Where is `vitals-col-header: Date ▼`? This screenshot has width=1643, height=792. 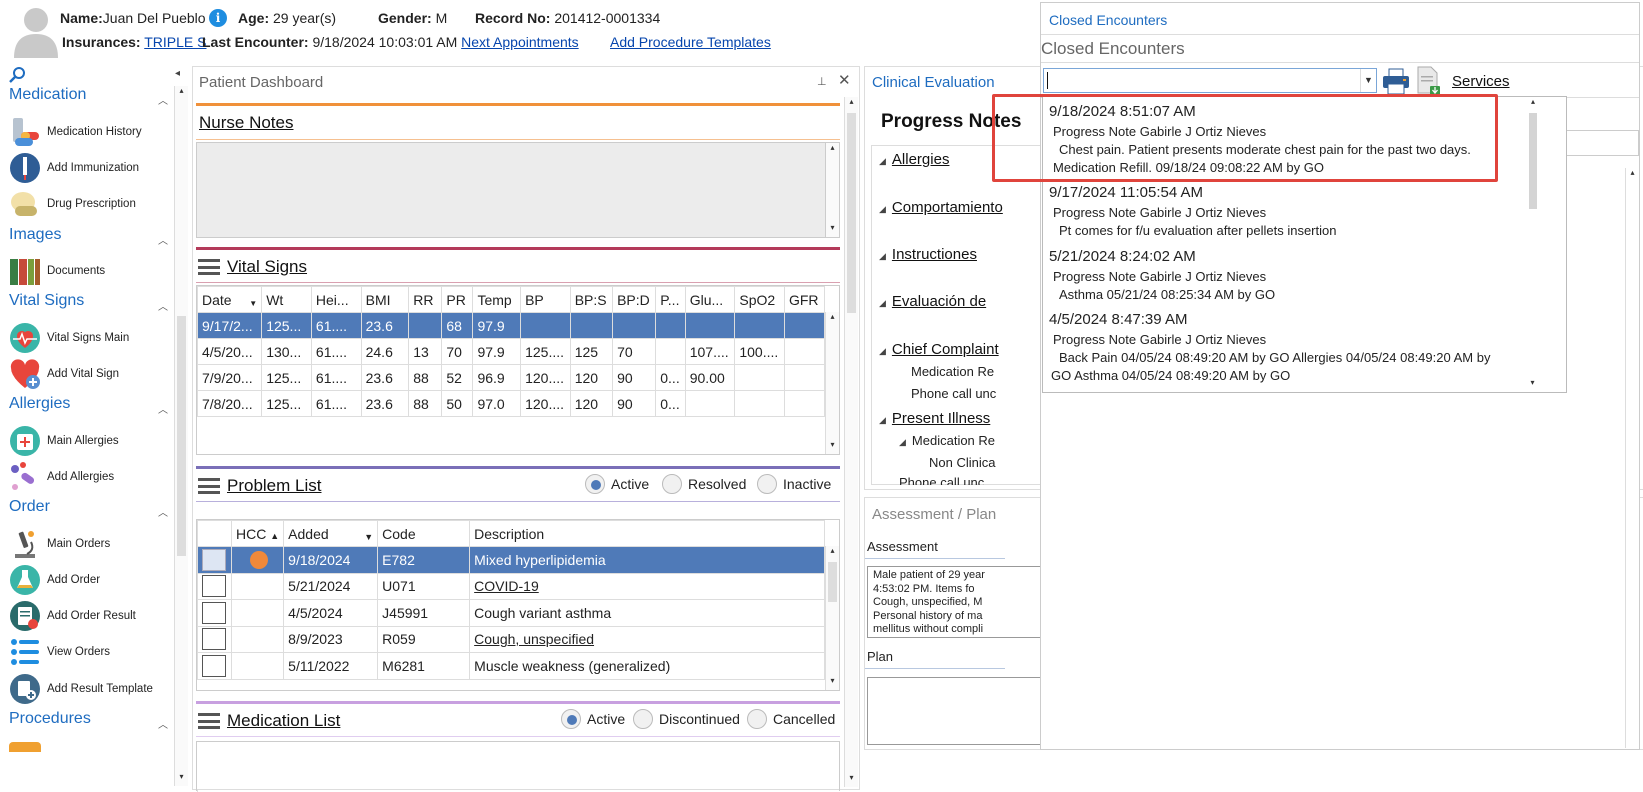
vitals-col-header: Date ▼ is located at coordinates (230, 299).